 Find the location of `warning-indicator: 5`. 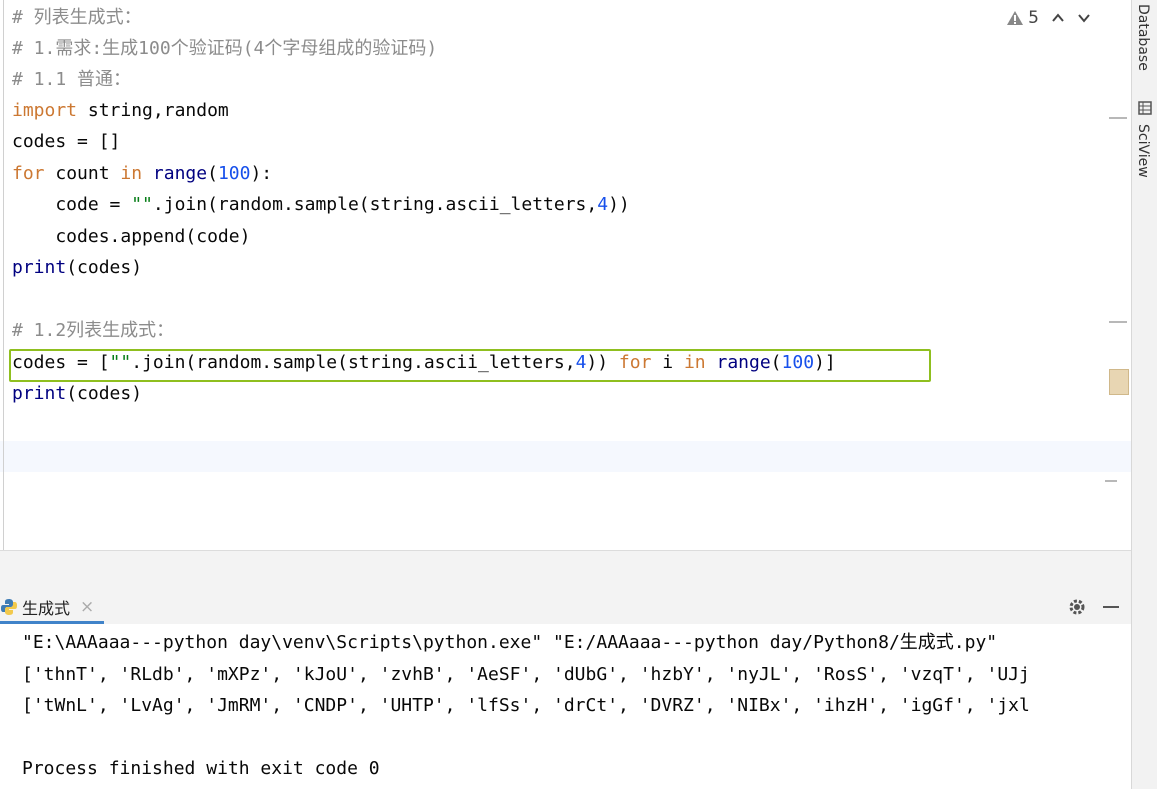

warning-indicator: 5 is located at coordinates (1022, 18).